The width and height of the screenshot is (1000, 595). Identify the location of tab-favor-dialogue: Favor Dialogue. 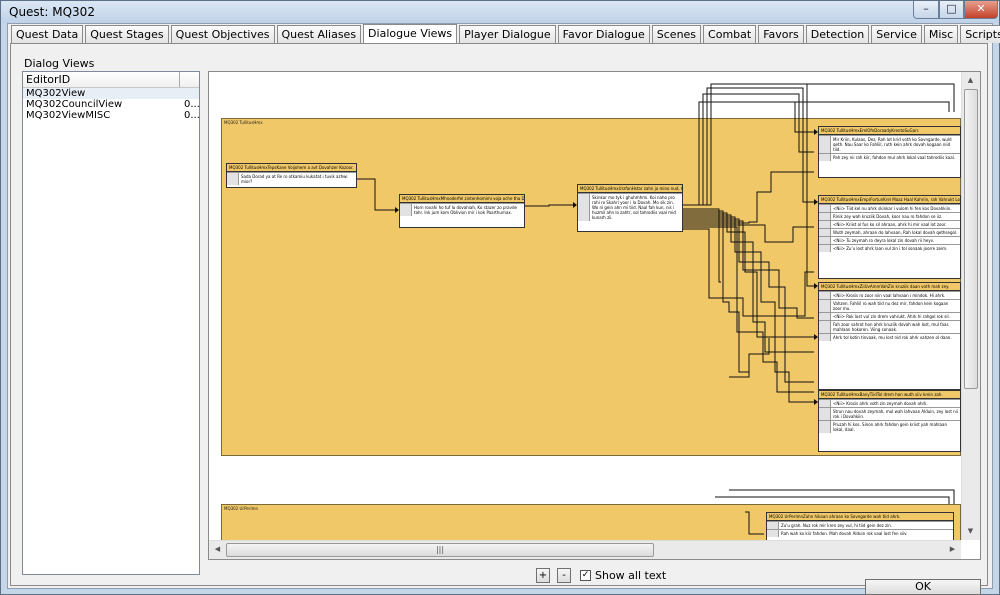
(603, 34).